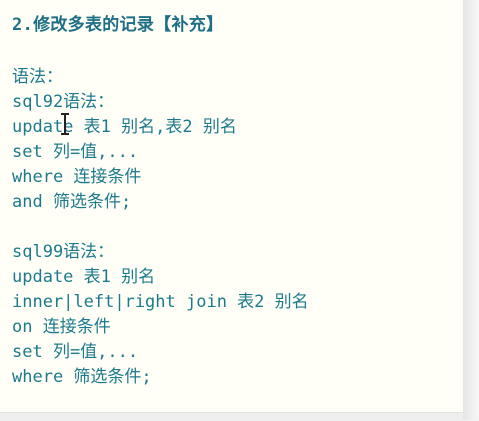  What do you see at coordinates (77, 177) in the screenshot?
I see `sql92-where-line: where 连接条件` at bounding box center [77, 177].